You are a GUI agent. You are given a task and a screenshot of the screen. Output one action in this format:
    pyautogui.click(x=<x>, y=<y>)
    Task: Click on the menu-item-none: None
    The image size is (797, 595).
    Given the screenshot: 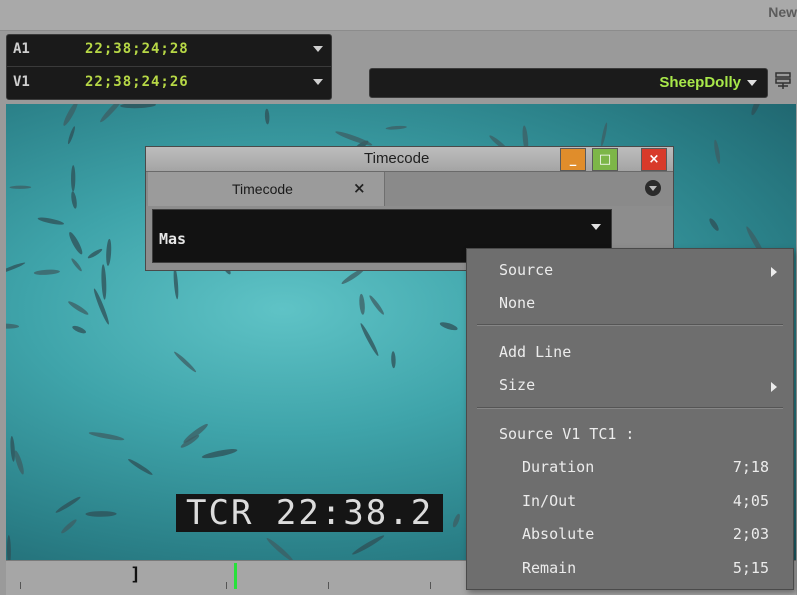 What is the action you would take?
    pyautogui.click(x=630, y=303)
    